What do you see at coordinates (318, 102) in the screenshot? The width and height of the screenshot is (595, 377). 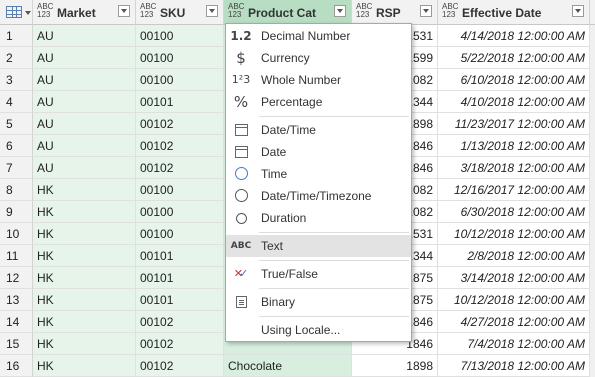 I see `menu-item-percentage: % Percentage` at bounding box center [318, 102].